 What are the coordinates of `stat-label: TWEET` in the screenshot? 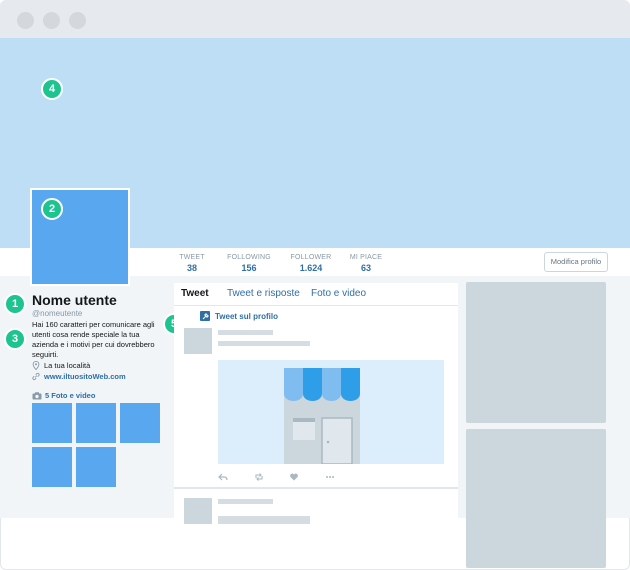 It's located at (192, 257).